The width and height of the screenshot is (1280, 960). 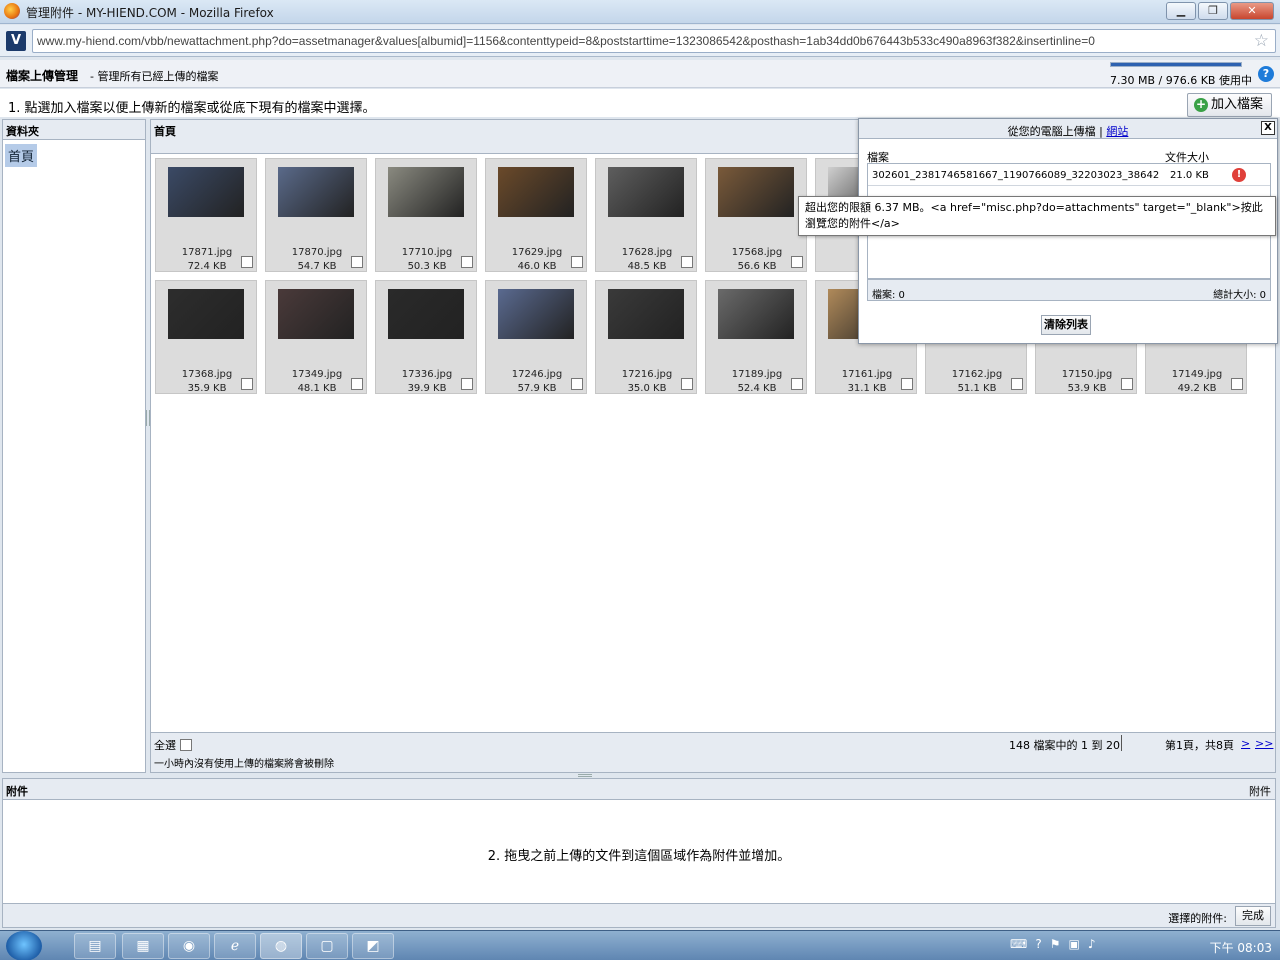 I want to click on start-button, so click(x=24, y=945).